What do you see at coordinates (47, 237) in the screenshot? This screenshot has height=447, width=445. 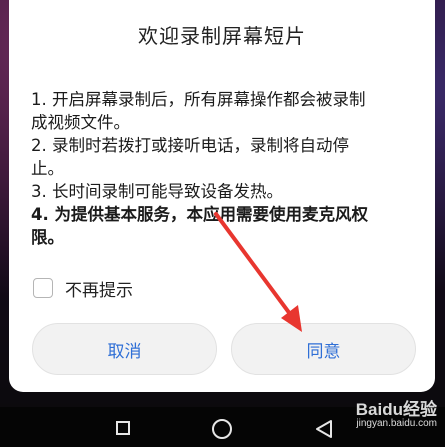 I see `message-line-bold: 限。` at bounding box center [47, 237].